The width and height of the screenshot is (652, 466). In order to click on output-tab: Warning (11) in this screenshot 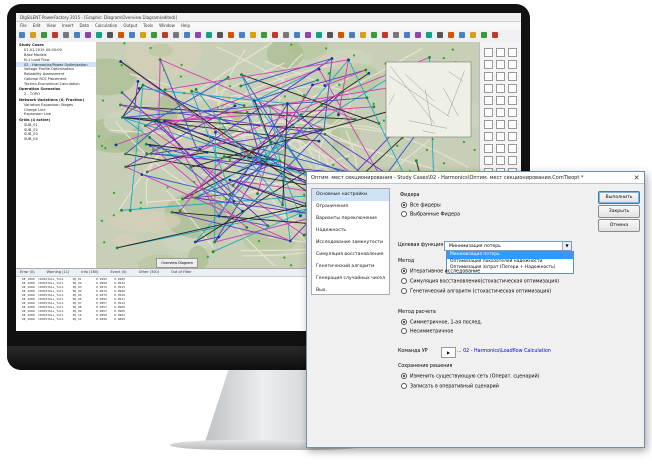, I will do `click(58, 272)`.